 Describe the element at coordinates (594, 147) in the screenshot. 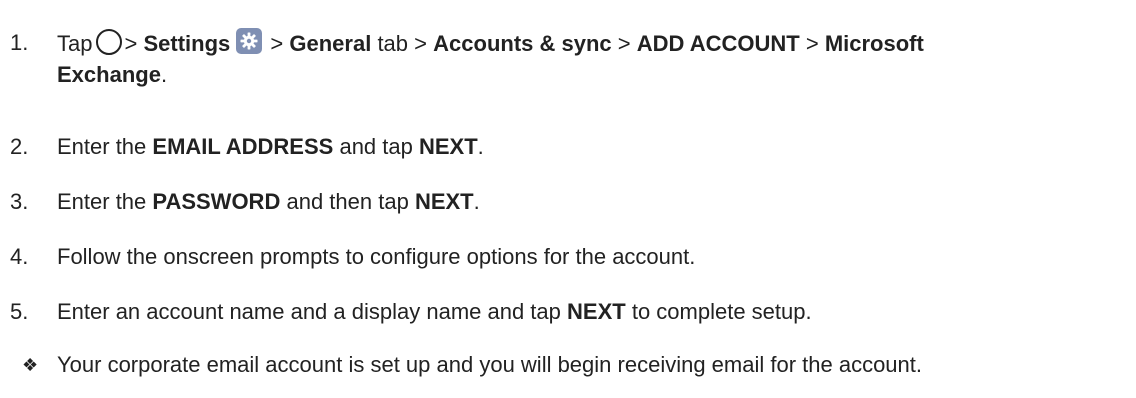

I see `step-text: Enter the EMAIL ADDRESS and tap NEXT.` at that location.